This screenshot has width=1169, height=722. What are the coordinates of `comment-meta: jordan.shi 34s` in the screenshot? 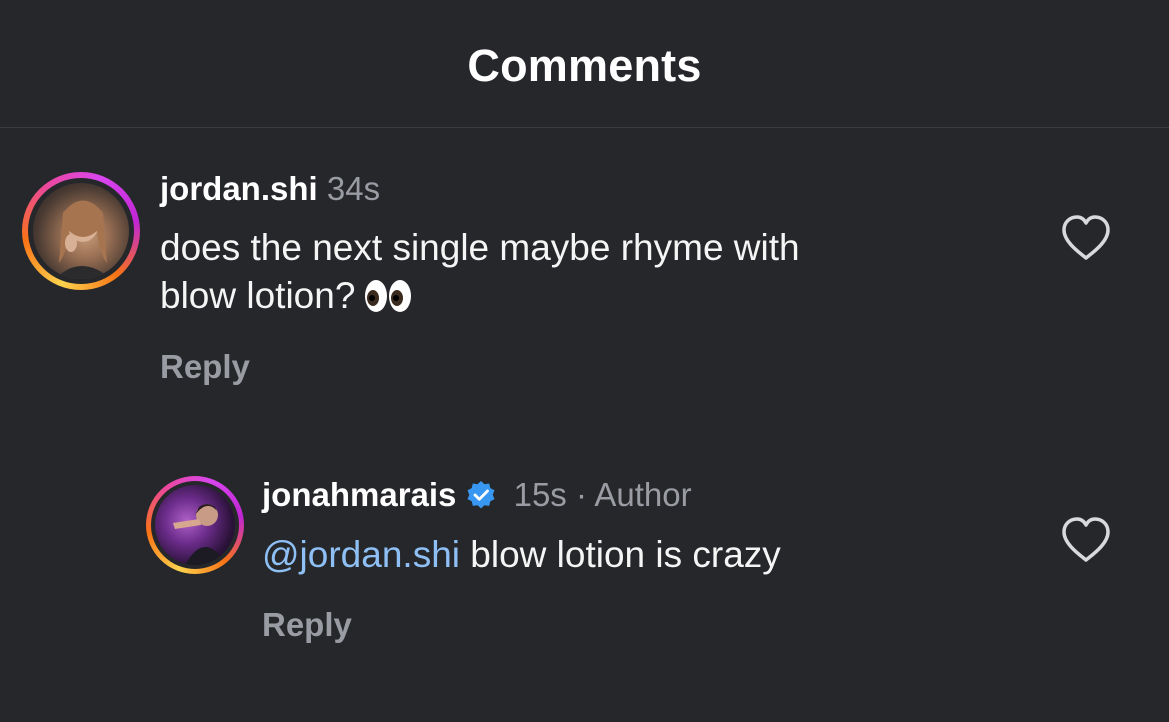 It's located at (270, 189).